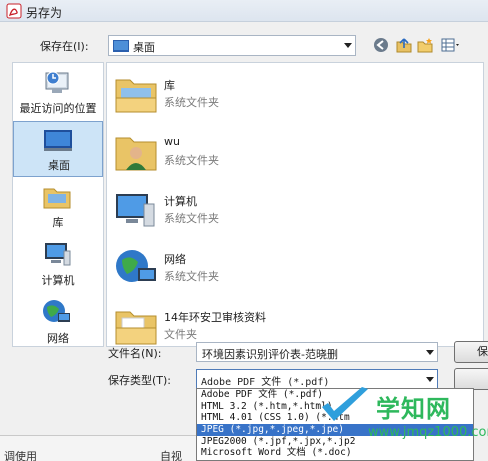 This screenshot has height=461, width=488. What do you see at coordinates (451, 45) in the screenshot?
I see `view-menu-icon` at bounding box center [451, 45].